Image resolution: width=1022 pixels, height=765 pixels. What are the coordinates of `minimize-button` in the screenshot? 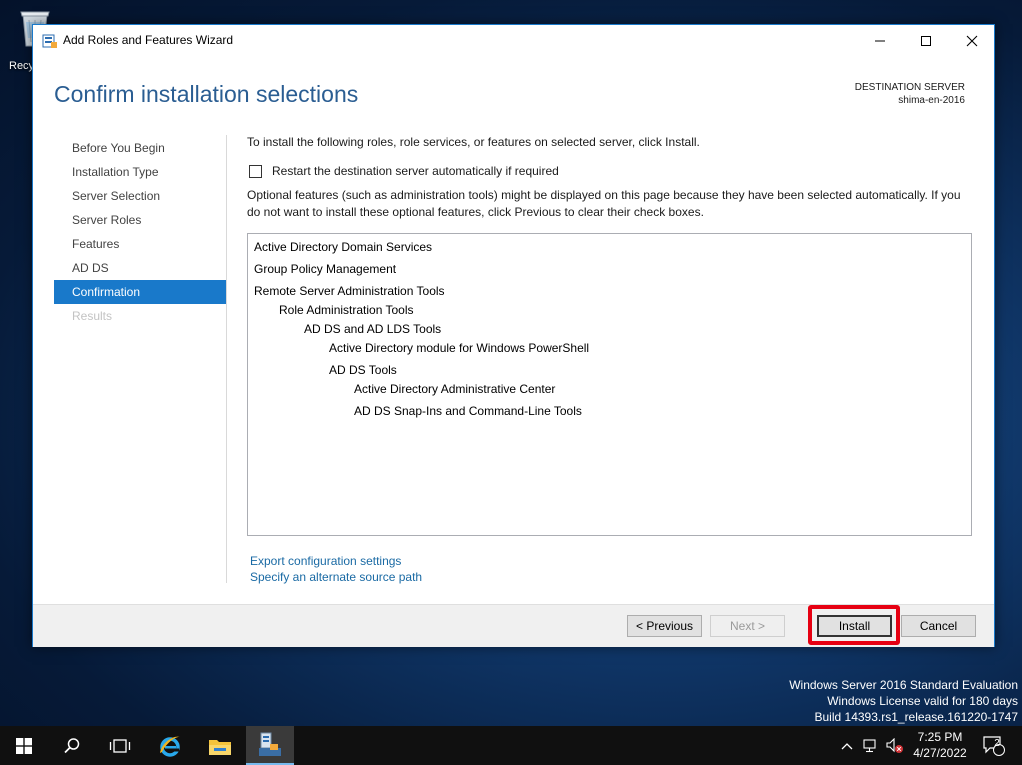 It's located at (880, 40).